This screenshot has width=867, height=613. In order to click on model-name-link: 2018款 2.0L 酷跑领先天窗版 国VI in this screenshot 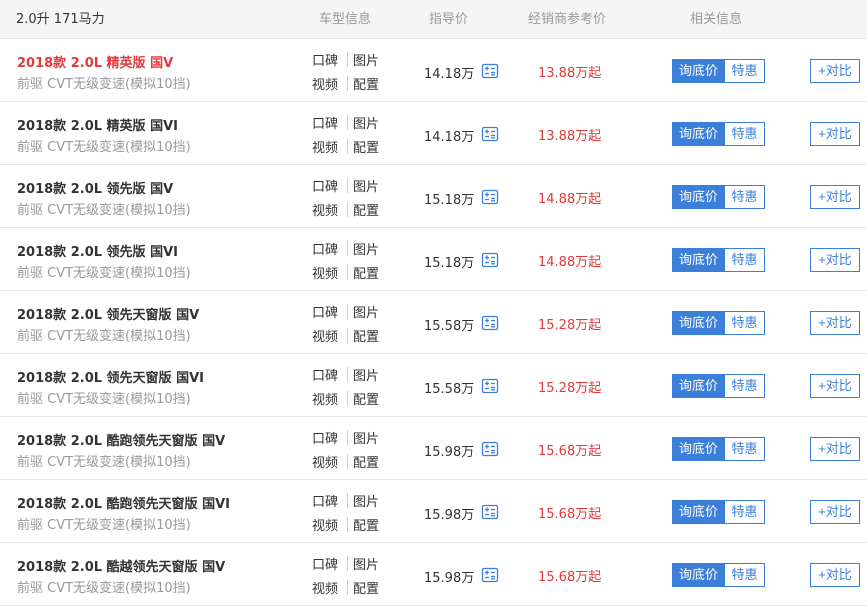, I will do `click(123, 502)`.